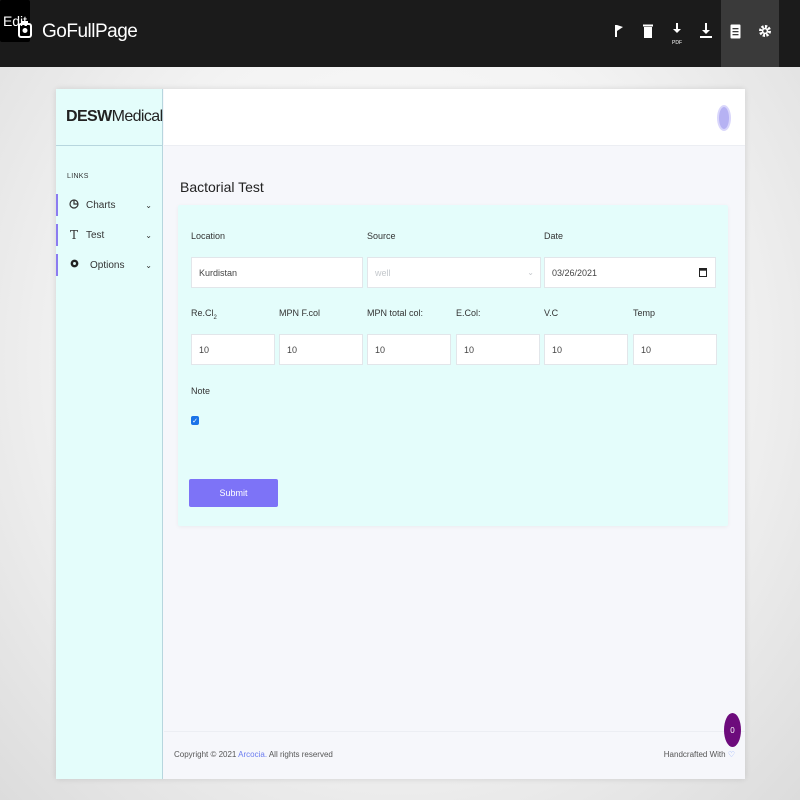  I want to click on date-input: 03/26/2021, so click(630, 272).